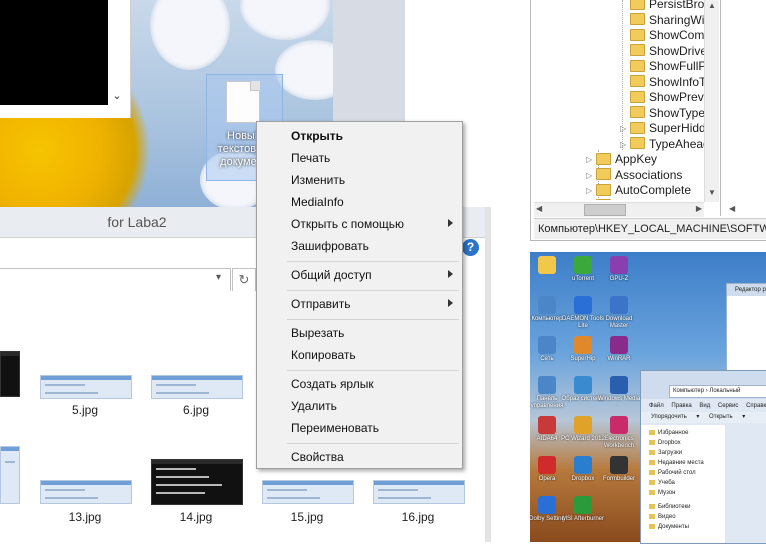 The image size is (766, 544). I want to click on mini-nav-item: Документы, so click(669, 527).